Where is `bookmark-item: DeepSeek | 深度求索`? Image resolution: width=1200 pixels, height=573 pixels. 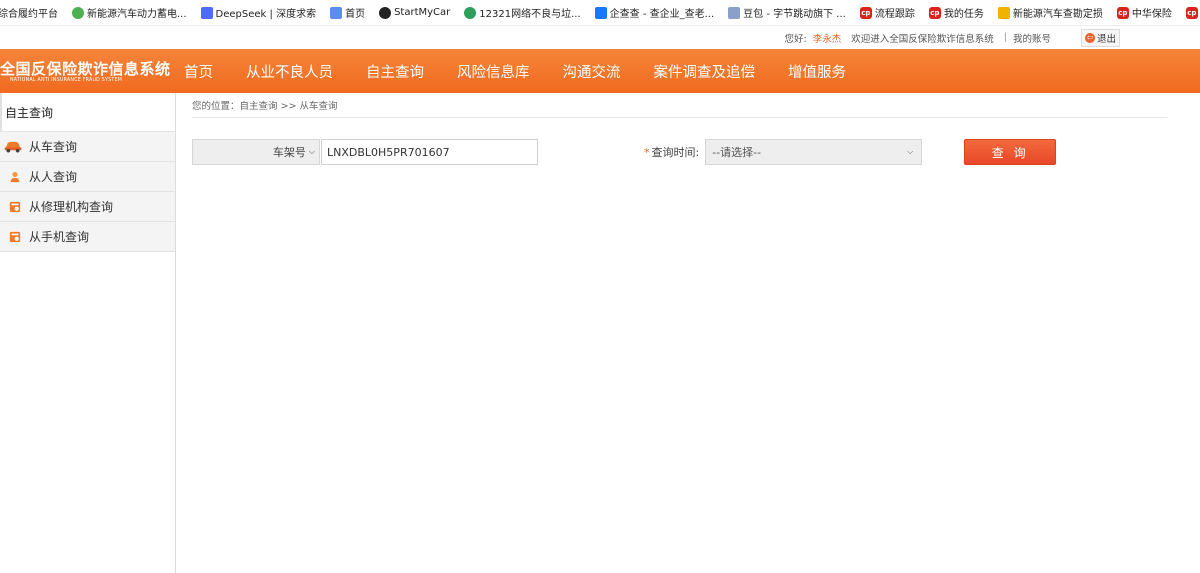 bookmark-item: DeepSeek | 深度求索 is located at coordinates (258, 12).